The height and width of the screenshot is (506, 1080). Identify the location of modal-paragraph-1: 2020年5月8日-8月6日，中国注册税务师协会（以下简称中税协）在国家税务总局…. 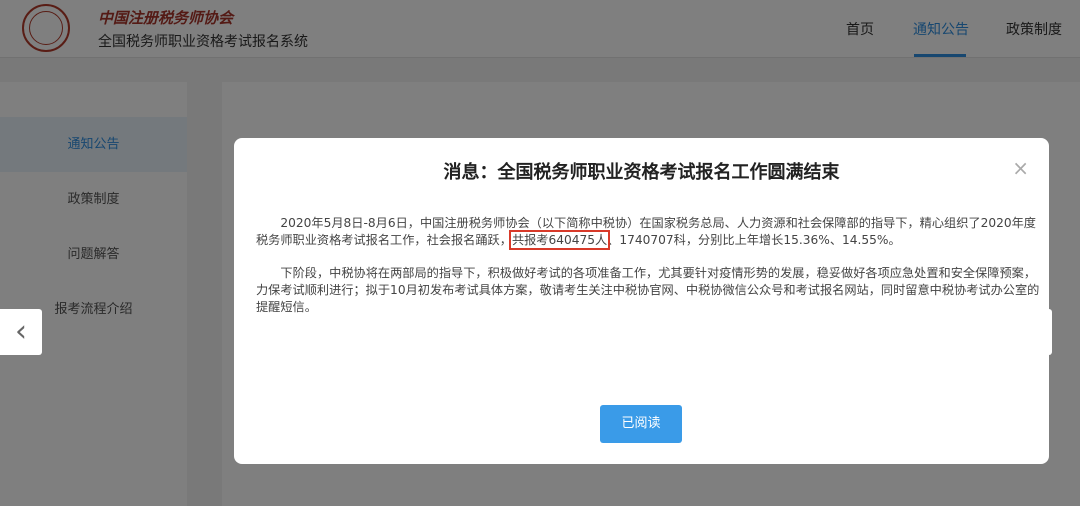
(651, 232).